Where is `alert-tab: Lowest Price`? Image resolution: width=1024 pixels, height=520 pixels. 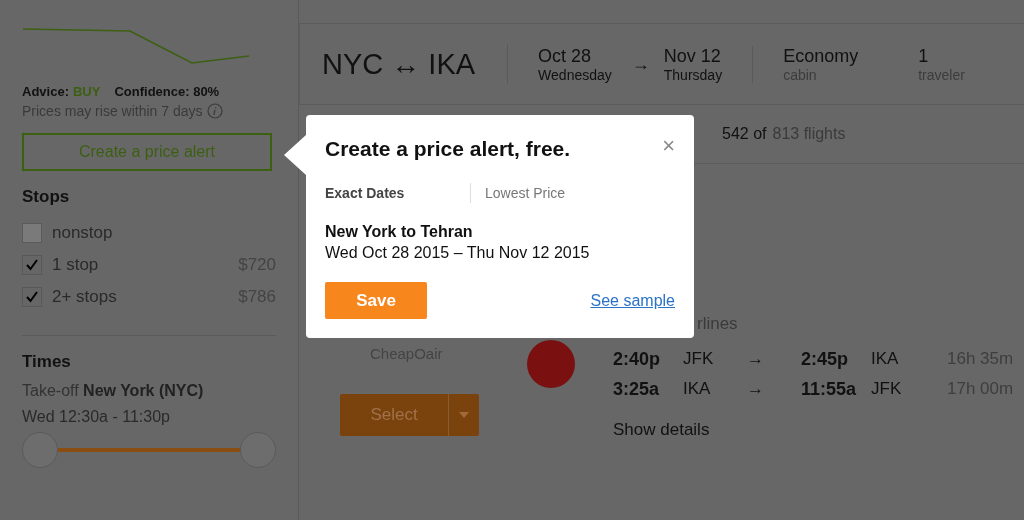 alert-tab: Lowest Price is located at coordinates (525, 193).